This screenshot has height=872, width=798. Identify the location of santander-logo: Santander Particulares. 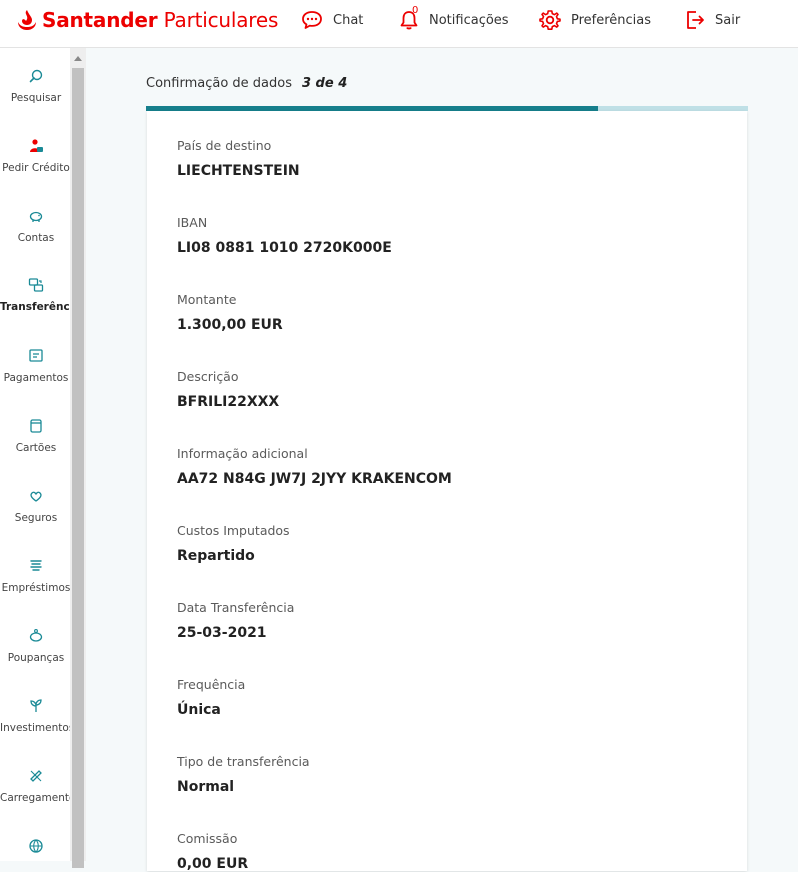
(147, 20).